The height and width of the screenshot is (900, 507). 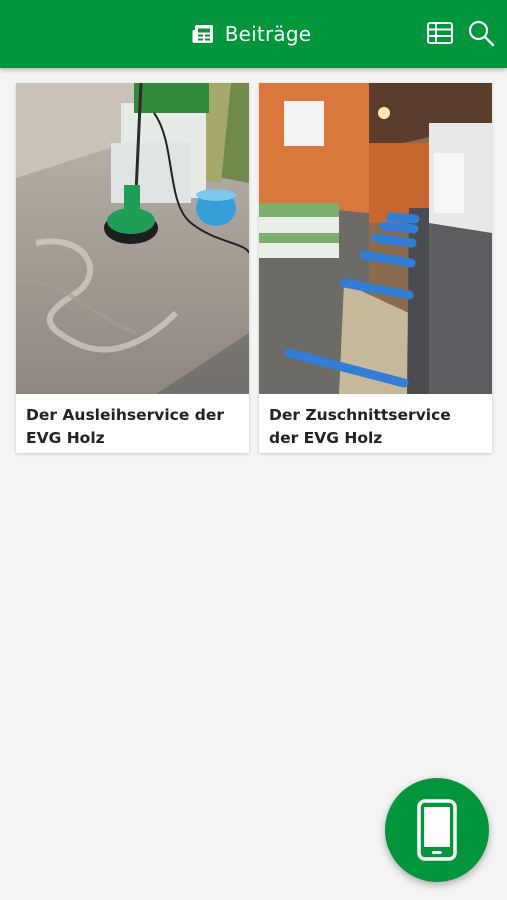 What do you see at coordinates (268, 34) in the screenshot?
I see `page-title: Beiträge` at bounding box center [268, 34].